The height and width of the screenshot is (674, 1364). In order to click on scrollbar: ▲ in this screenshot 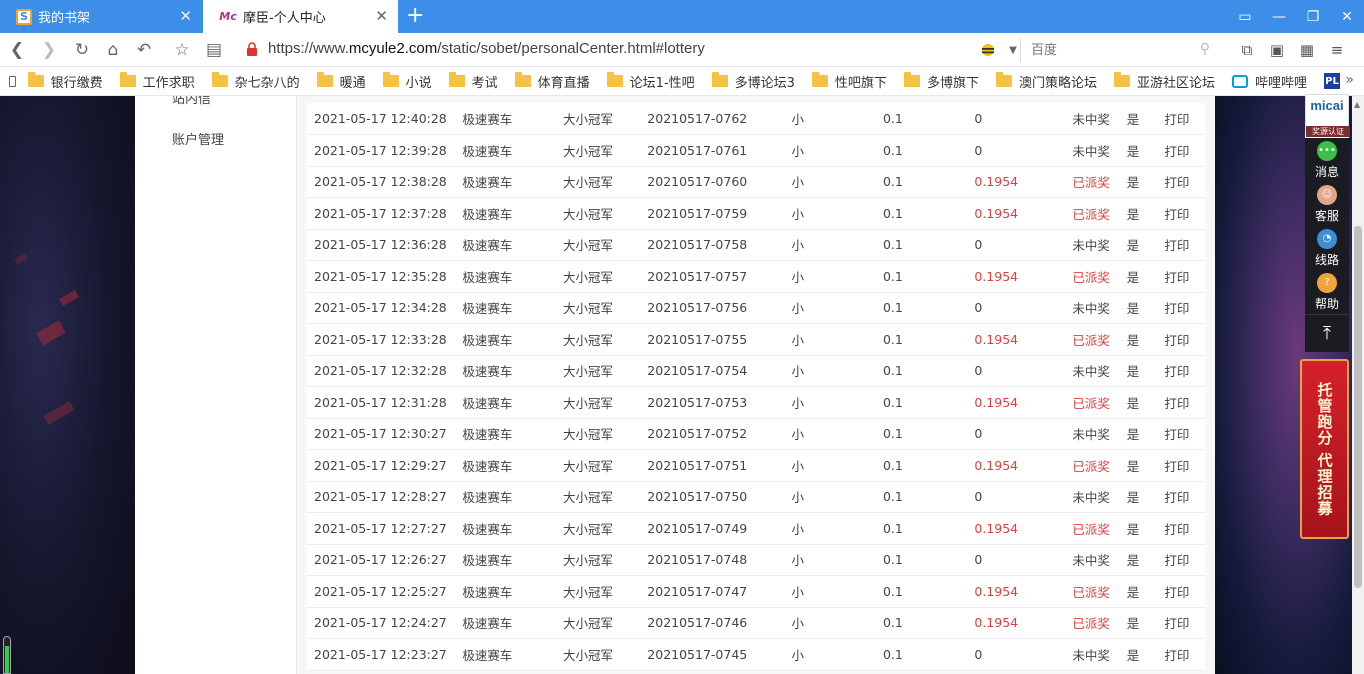, I will do `click(1358, 385)`.